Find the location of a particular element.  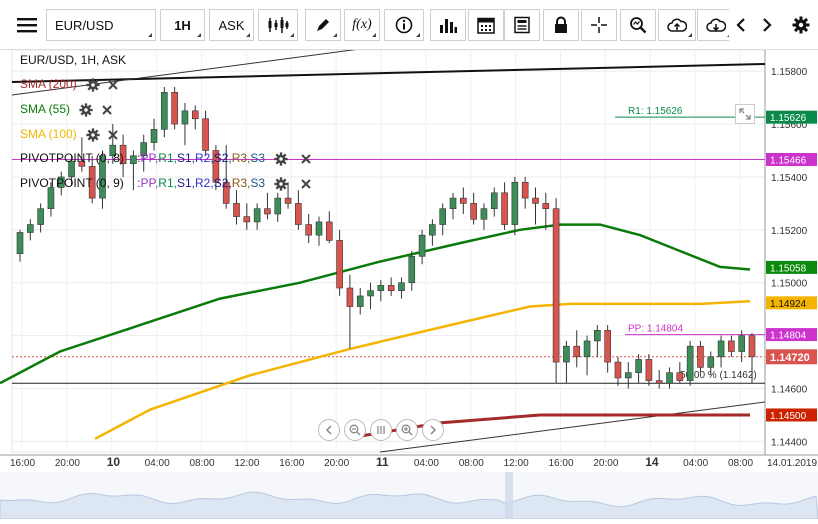

crosshair-icon is located at coordinates (599, 25).